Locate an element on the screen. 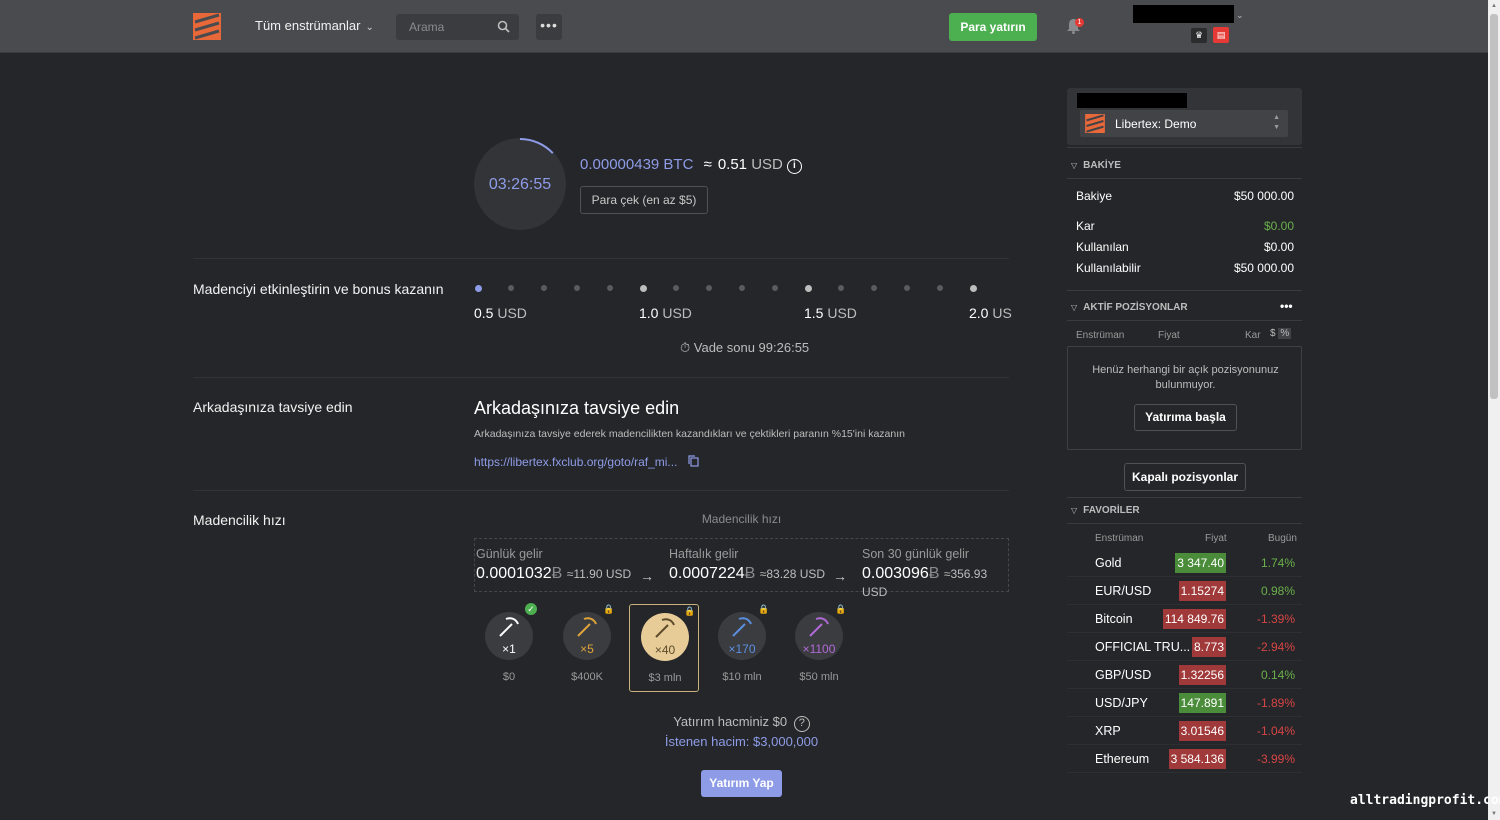 The width and height of the screenshot is (1500, 820). account-id-redacted is located at coordinates (1132, 100).